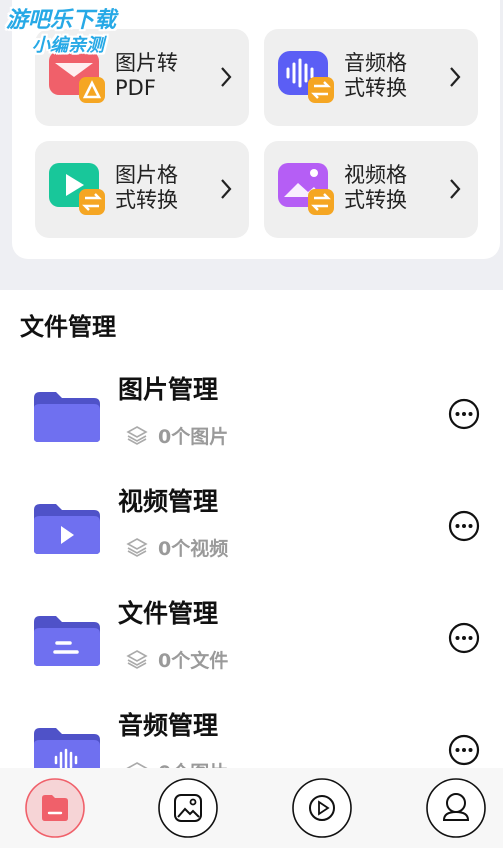 Image resolution: width=503 pixels, height=848 pixels. What do you see at coordinates (61, 20) in the screenshot?
I see `watermark-line: 游吧乐下载` at bounding box center [61, 20].